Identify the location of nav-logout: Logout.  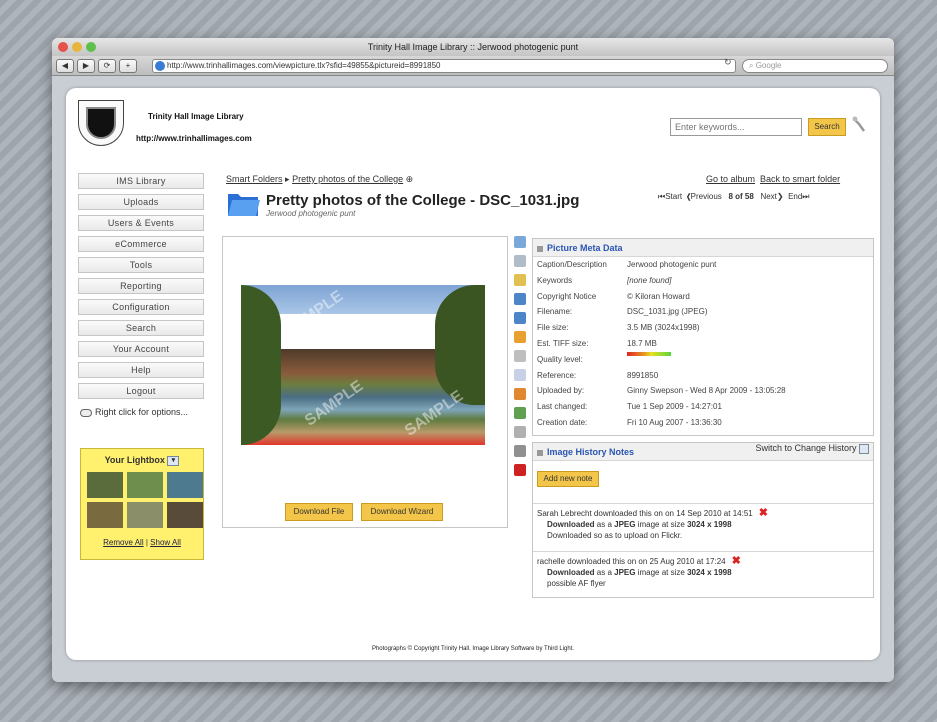
(141, 391).